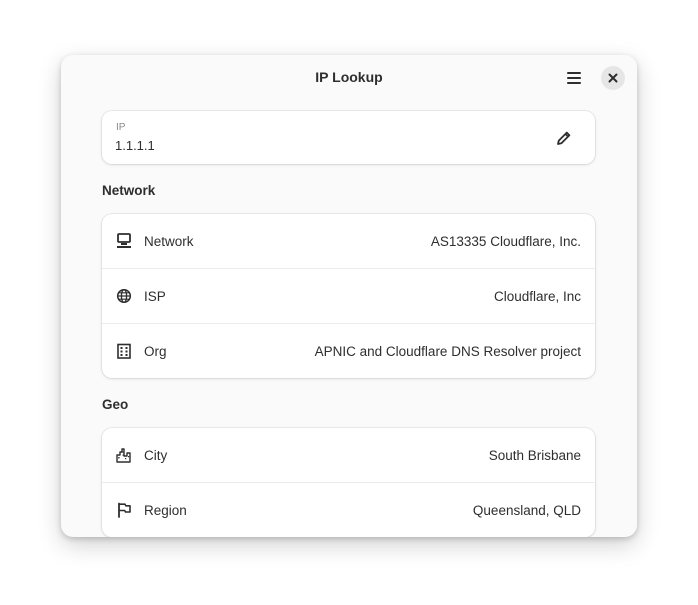 This screenshot has height=605, width=698. I want to click on hamburger-menu-icon, so click(574, 78).